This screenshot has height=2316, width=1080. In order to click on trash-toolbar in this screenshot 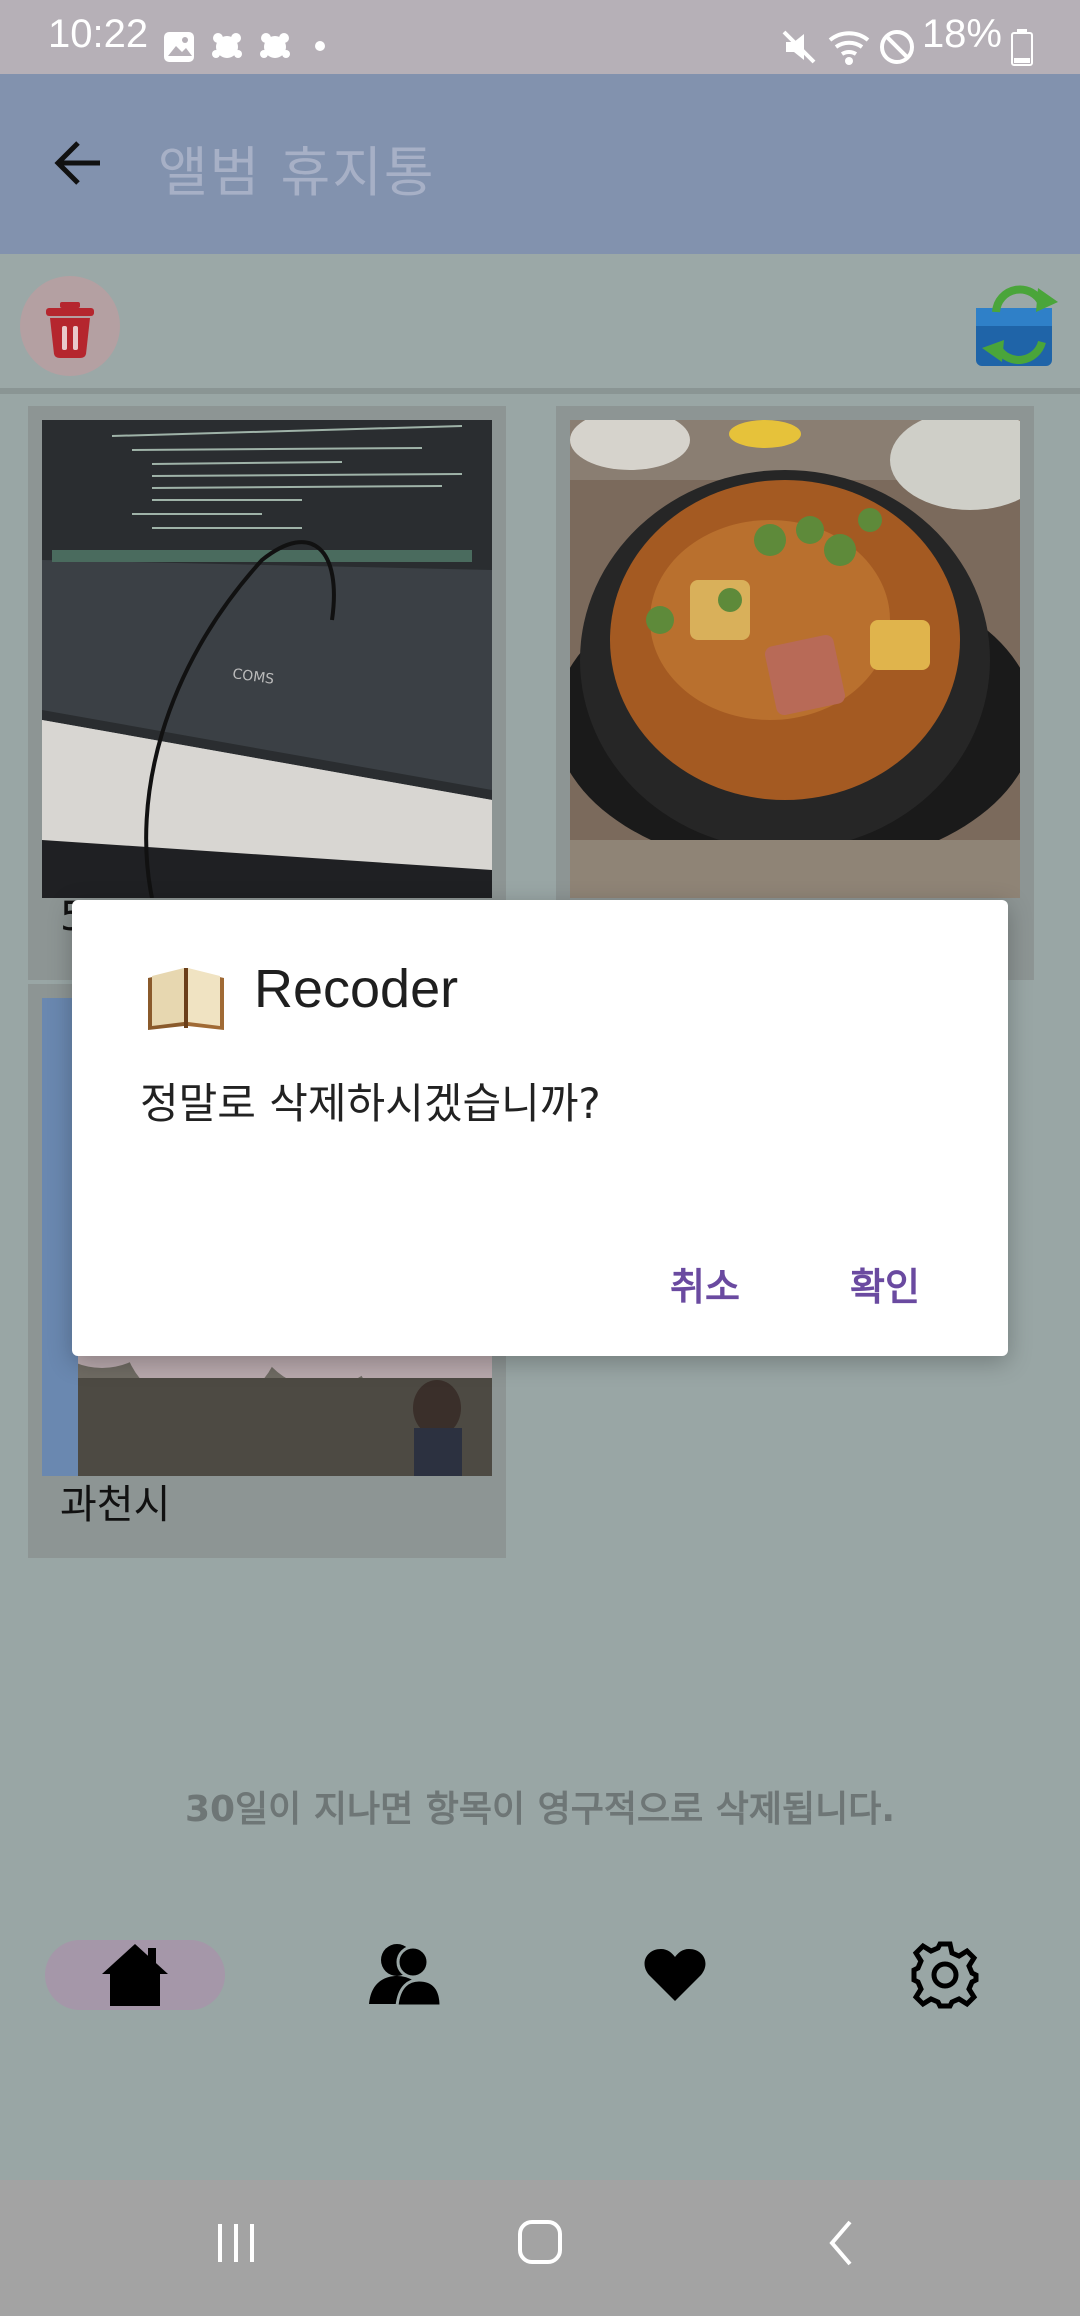, I will do `click(540, 324)`.